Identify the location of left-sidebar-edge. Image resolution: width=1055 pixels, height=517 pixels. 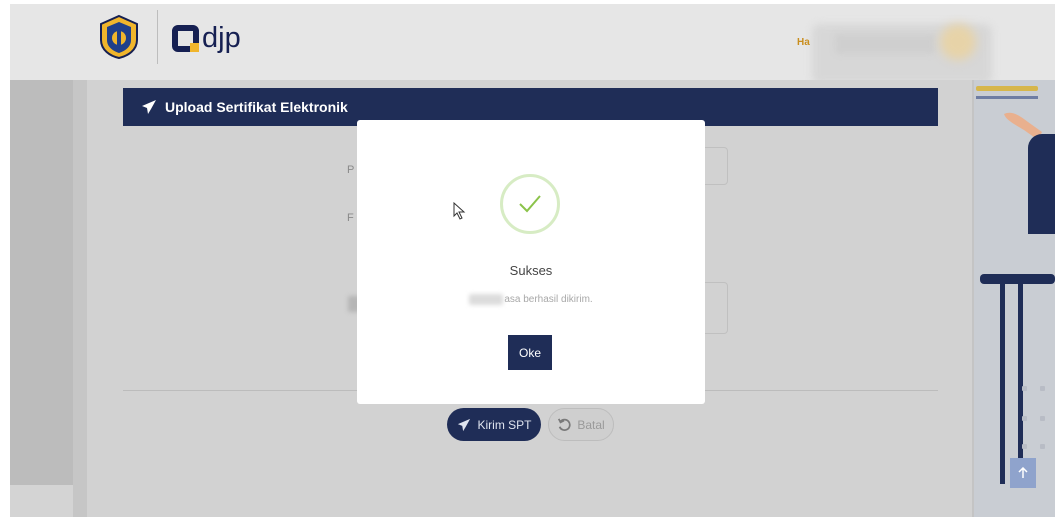
(80, 298).